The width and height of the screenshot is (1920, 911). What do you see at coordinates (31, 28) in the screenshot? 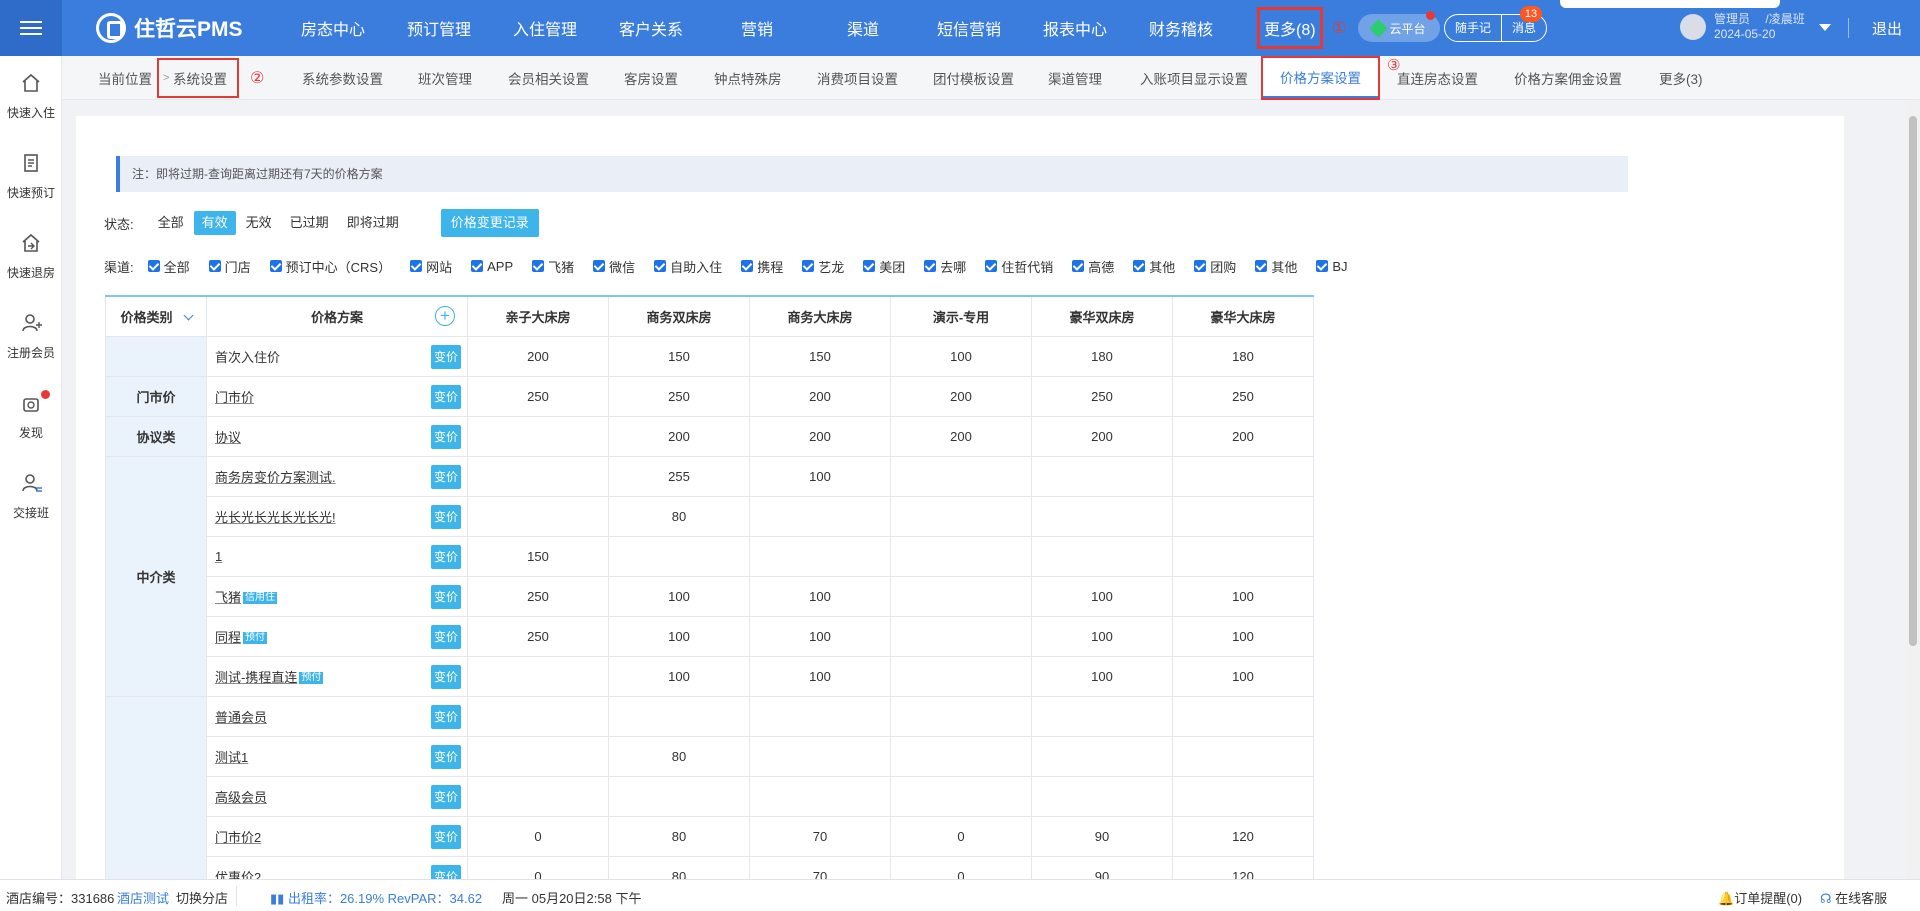
I see `menu-toggle-button` at bounding box center [31, 28].